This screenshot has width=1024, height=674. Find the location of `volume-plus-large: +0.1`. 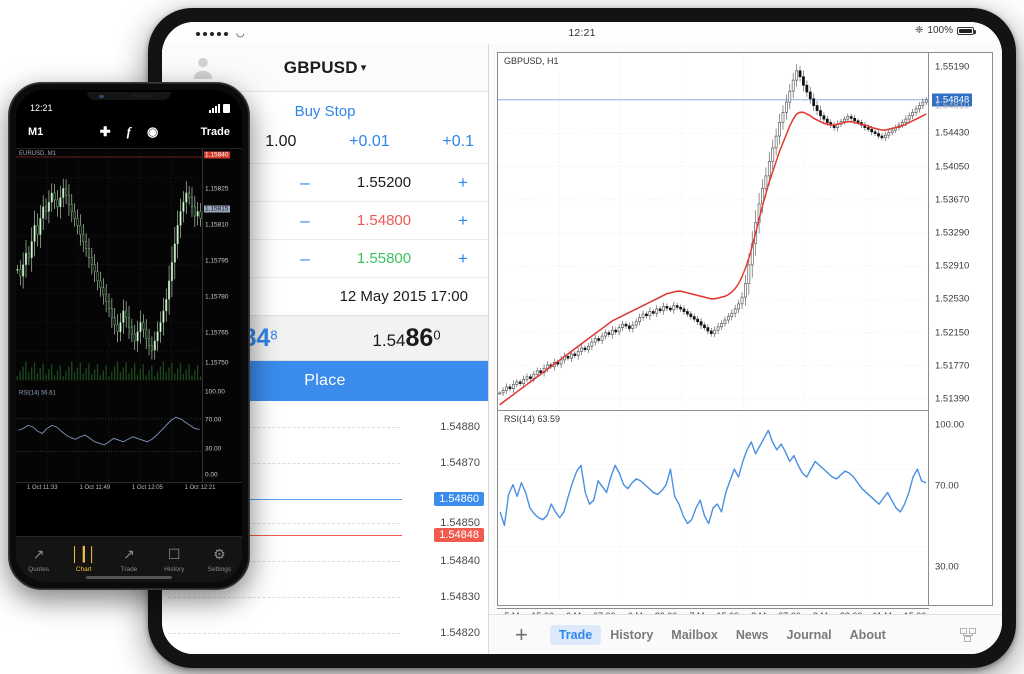

volume-plus-large: +0.1 is located at coordinates (458, 142).